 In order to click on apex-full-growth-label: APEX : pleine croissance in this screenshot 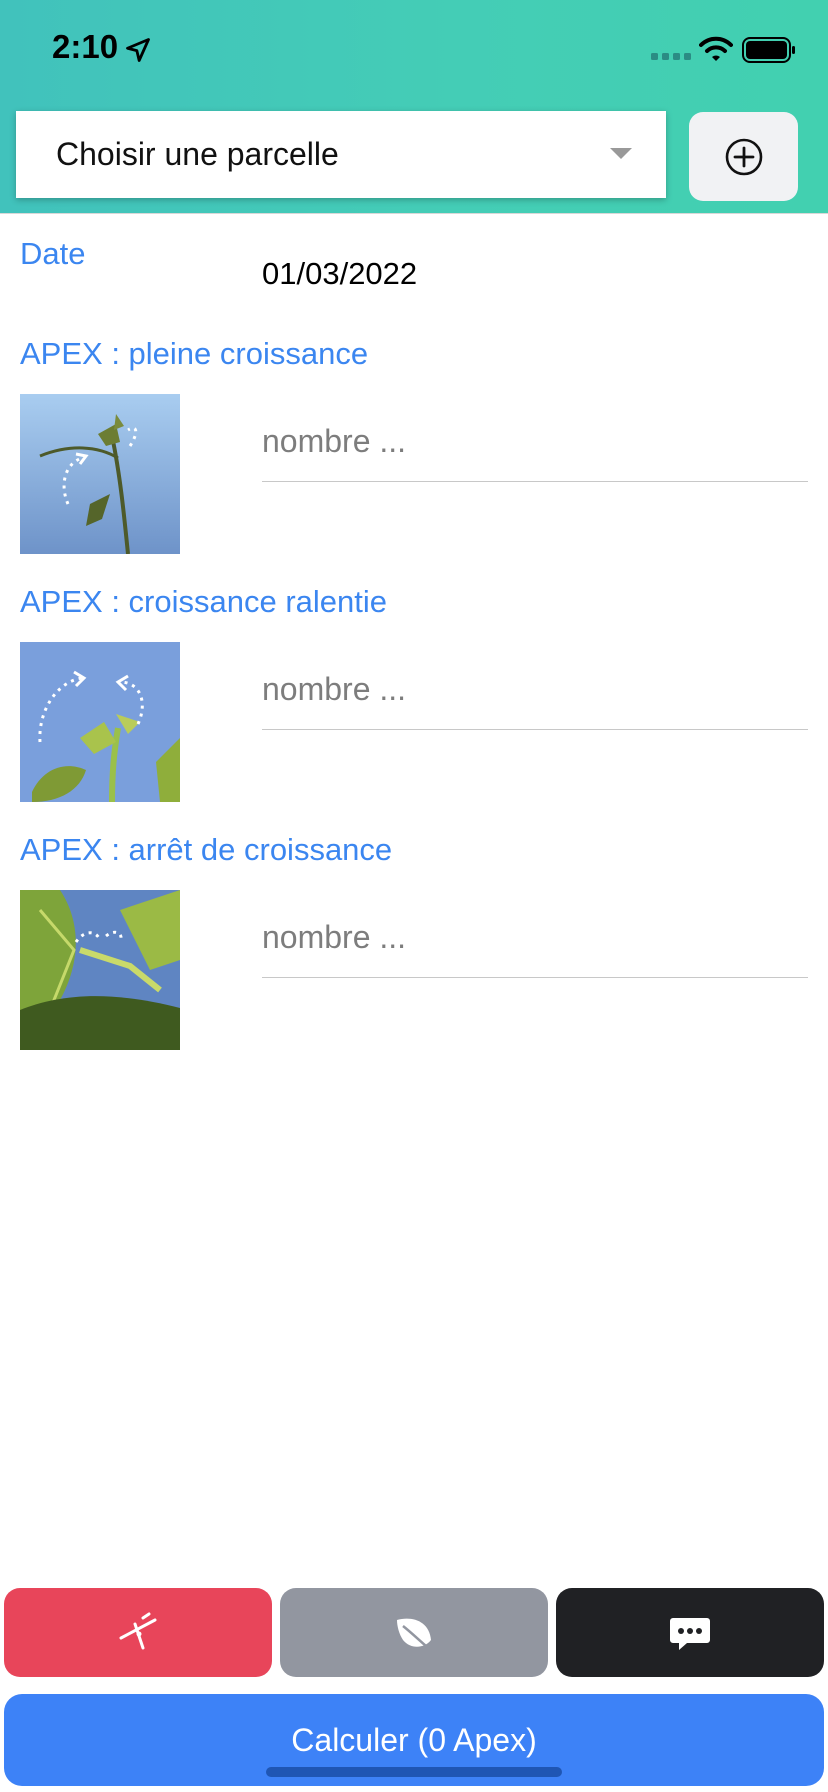, I will do `click(194, 353)`.